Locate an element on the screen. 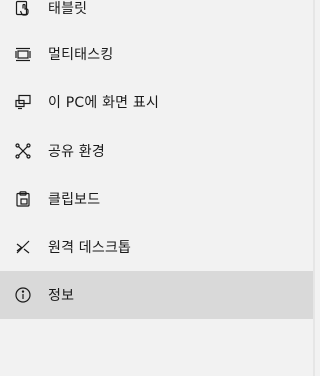 The height and width of the screenshot is (376, 320). nav-item-label: 이 PC에 화면 표시 is located at coordinates (104, 103).